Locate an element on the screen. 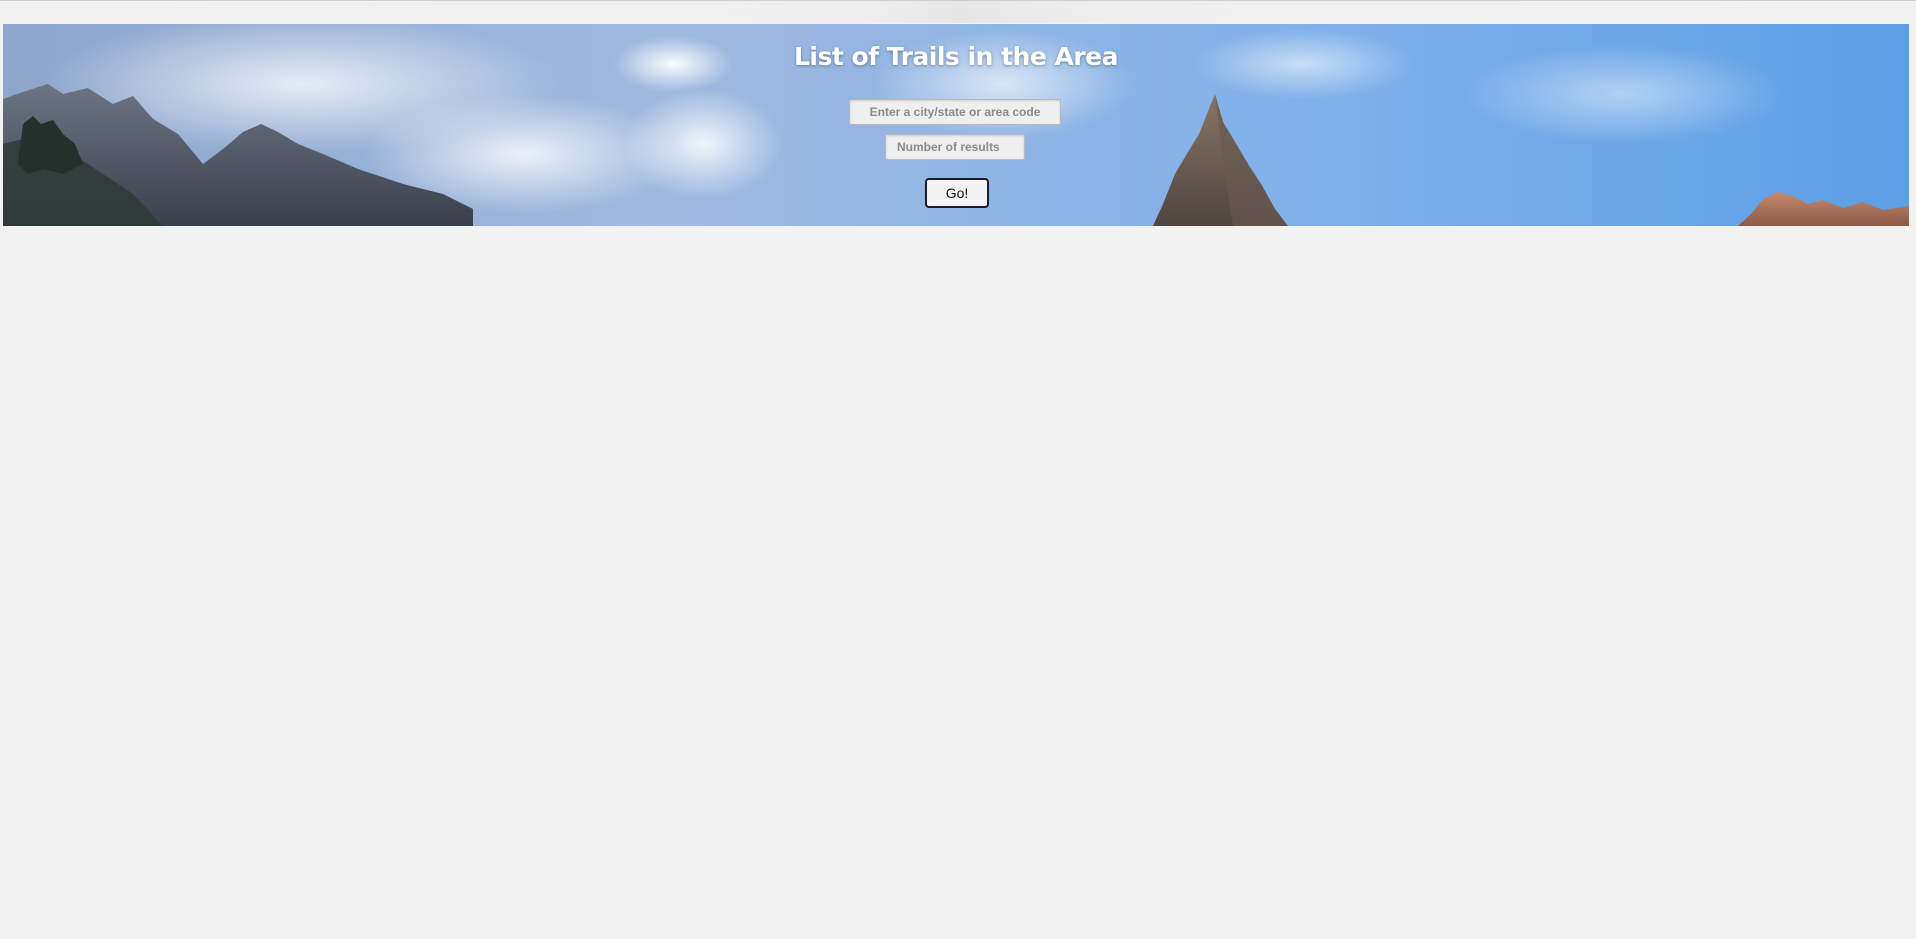  page-title: List of Trails in the Area is located at coordinates (956, 56).